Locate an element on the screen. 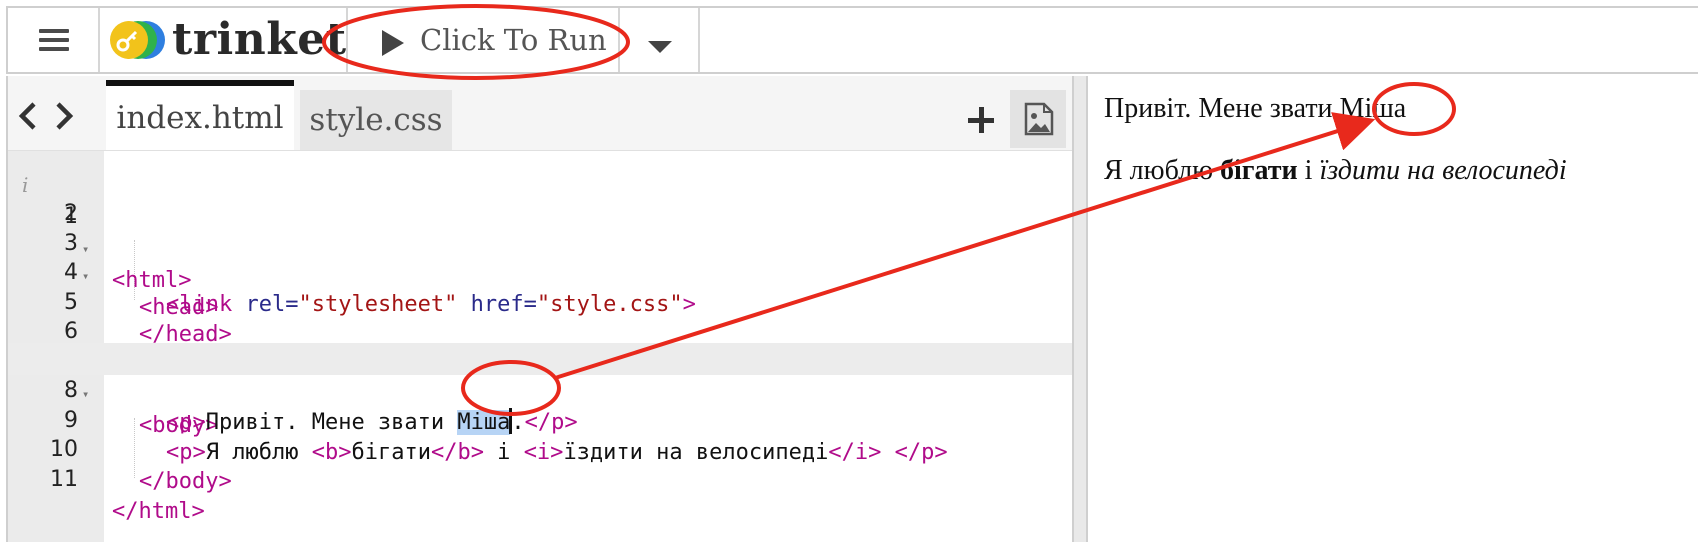 This screenshot has width=1698, height=560. preview-paragraph-1: Привіт. Мене звати Міша is located at coordinates (1255, 109).